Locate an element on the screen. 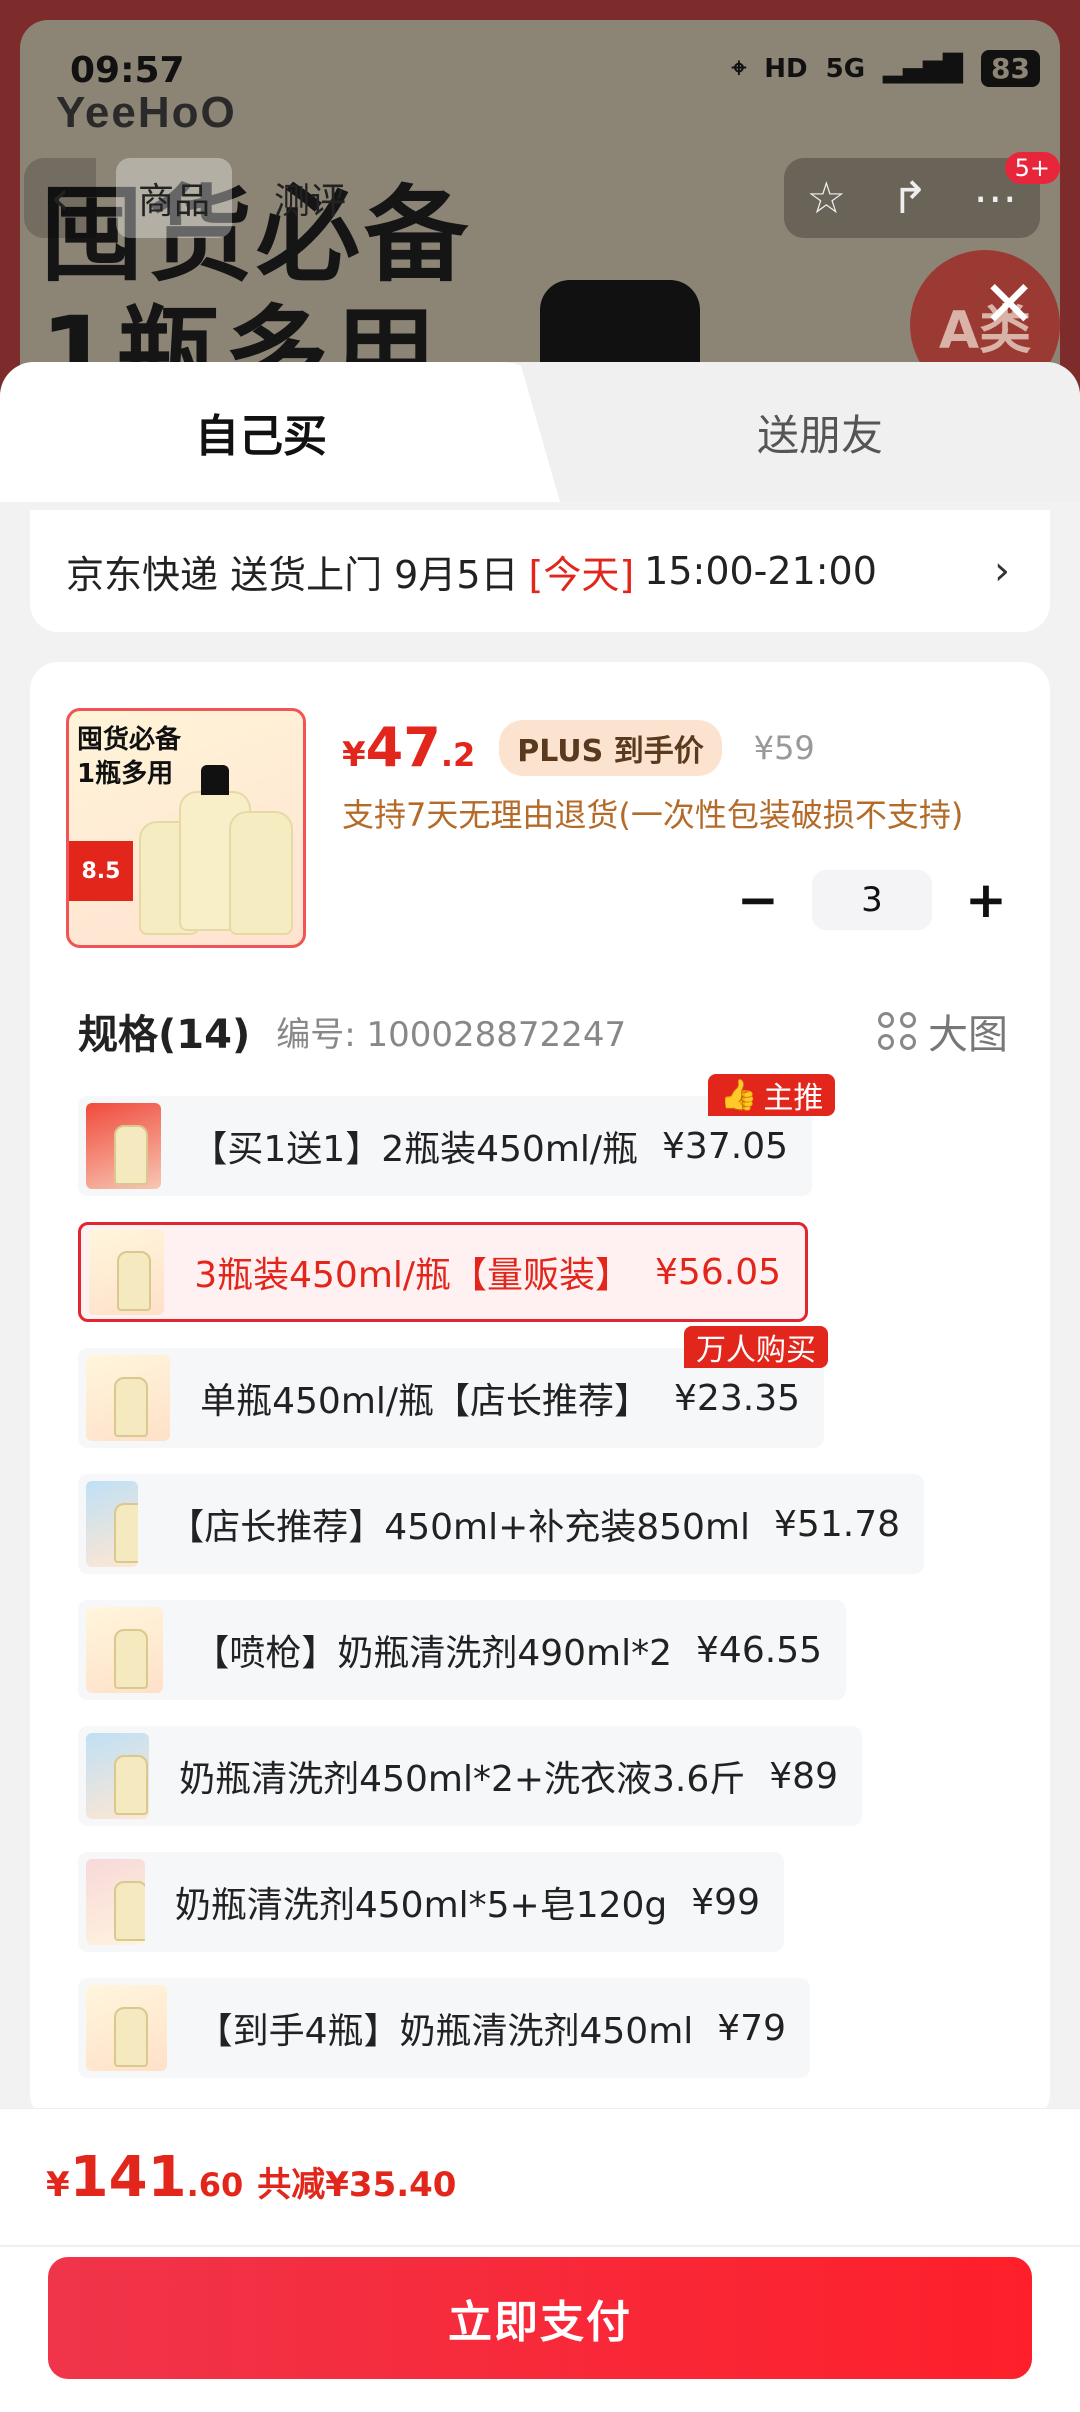 This screenshot has width=1080, height=2412. total-symbol: ¥ is located at coordinates (58, 2185).